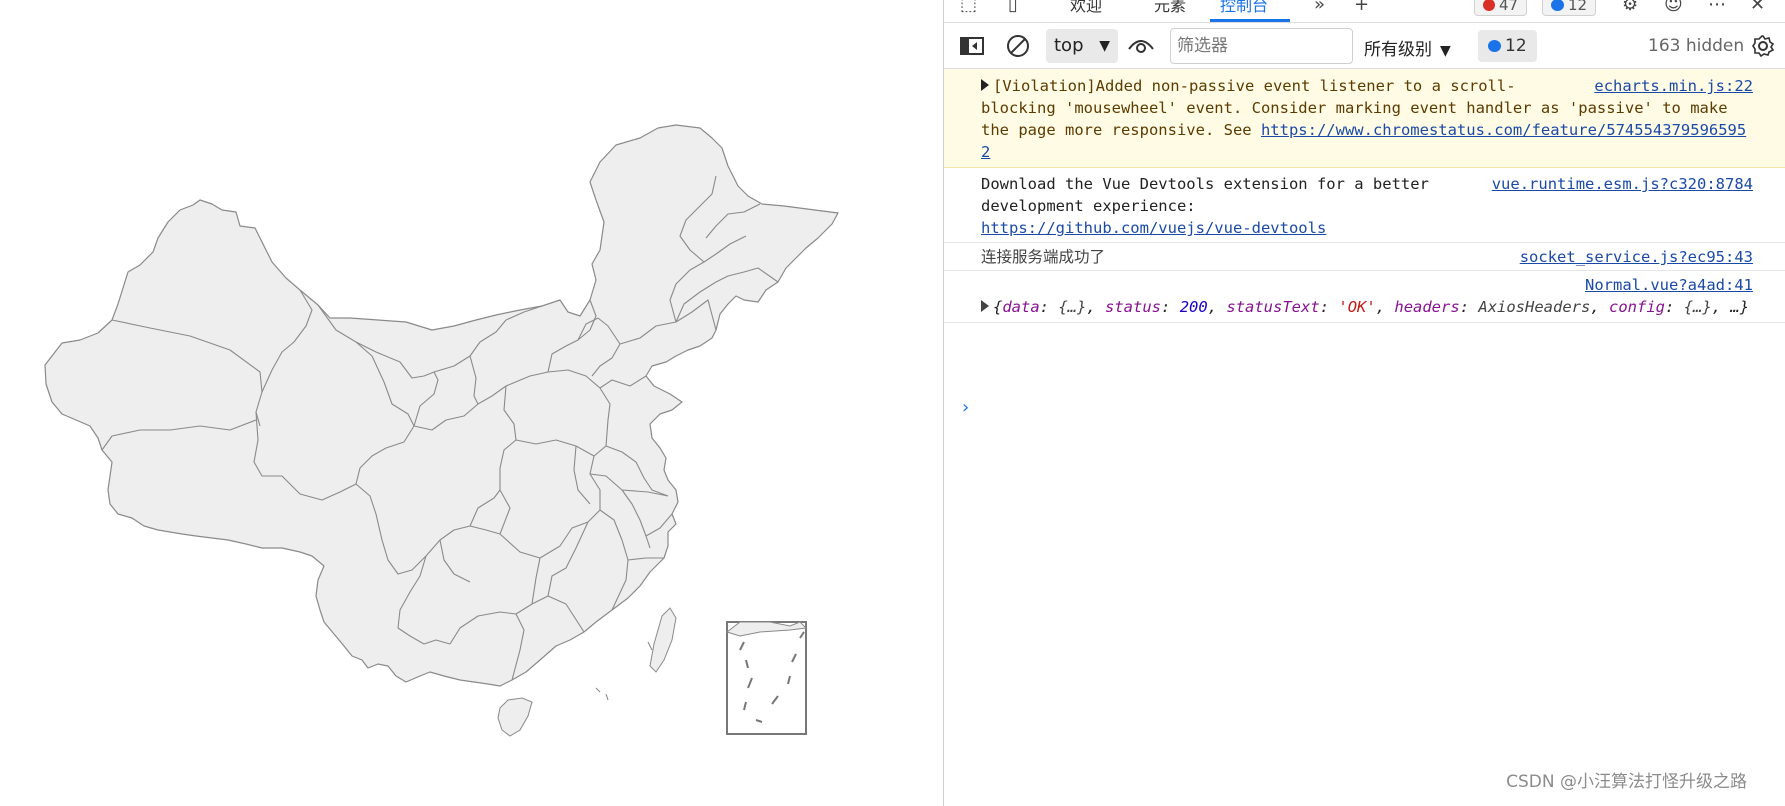 This screenshot has height=806, width=1785. What do you see at coordinates (968, 7) in the screenshot?
I see `inspect-element-icon: ⬚` at bounding box center [968, 7].